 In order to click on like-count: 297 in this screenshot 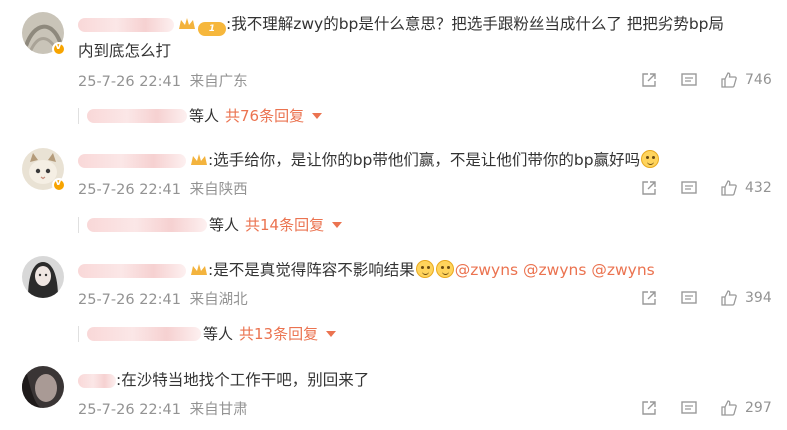, I will do `click(758, 408)`.